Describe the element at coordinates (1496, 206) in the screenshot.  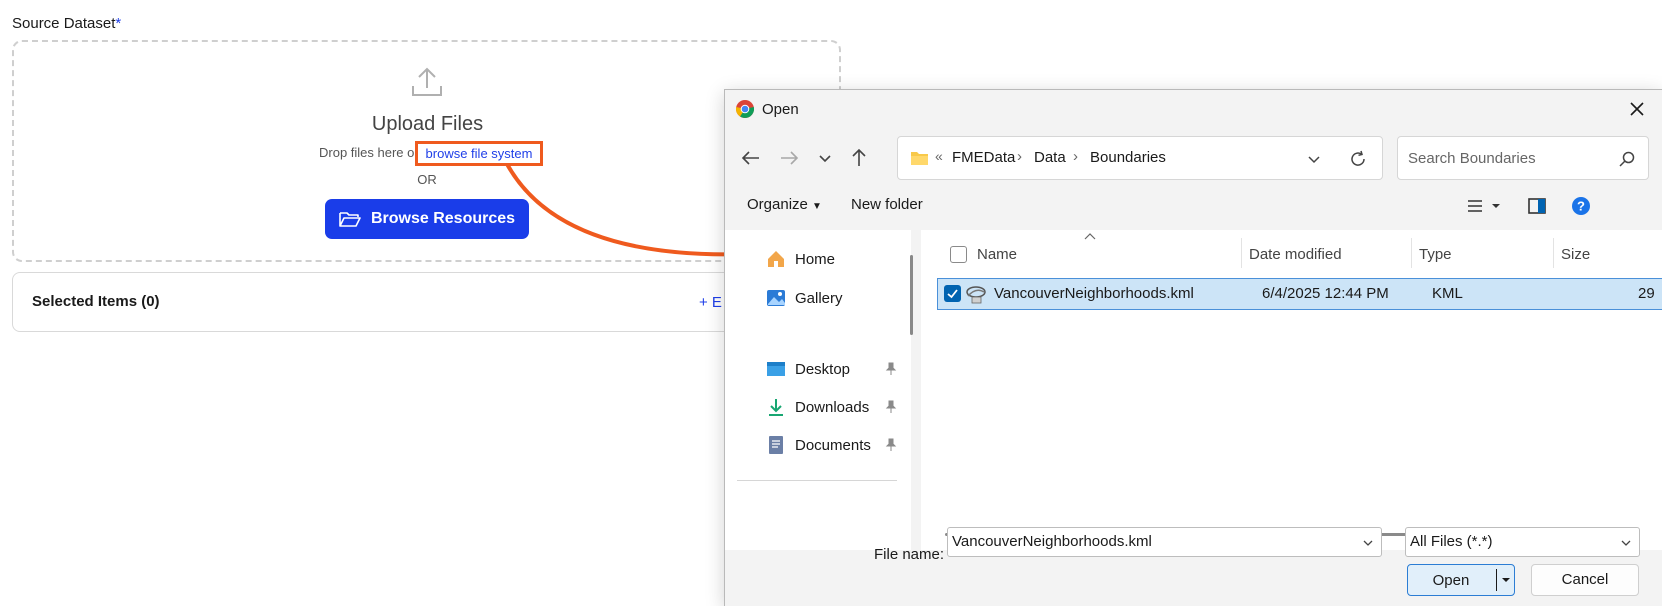
I see `view-options-chevron-icon` at that location.